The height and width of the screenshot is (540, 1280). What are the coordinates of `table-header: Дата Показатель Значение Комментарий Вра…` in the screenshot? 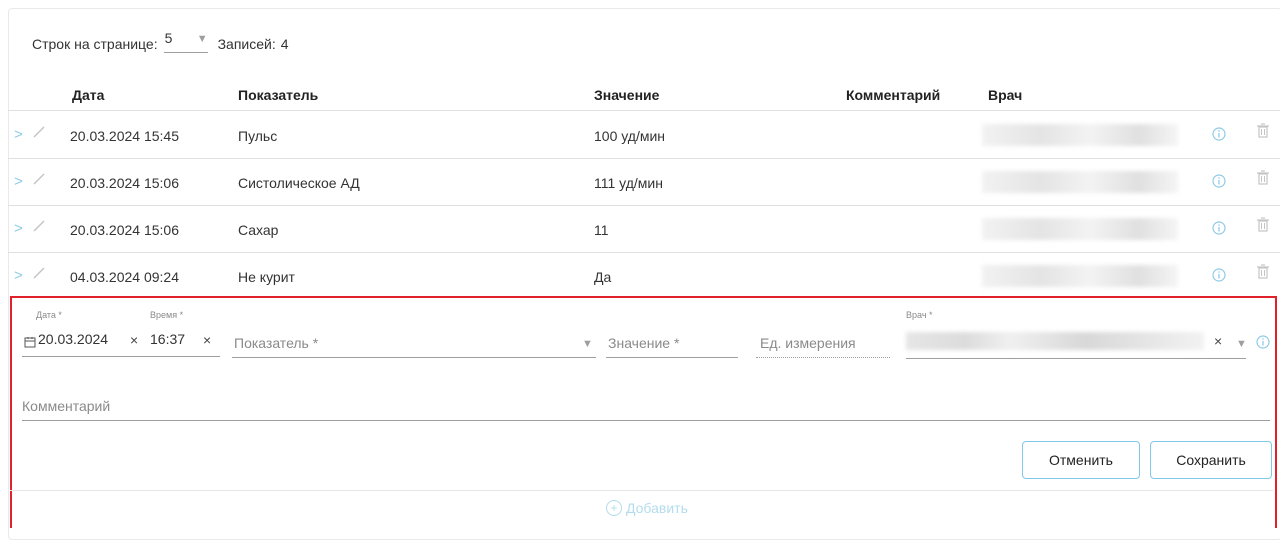 It's located at (644, 93).